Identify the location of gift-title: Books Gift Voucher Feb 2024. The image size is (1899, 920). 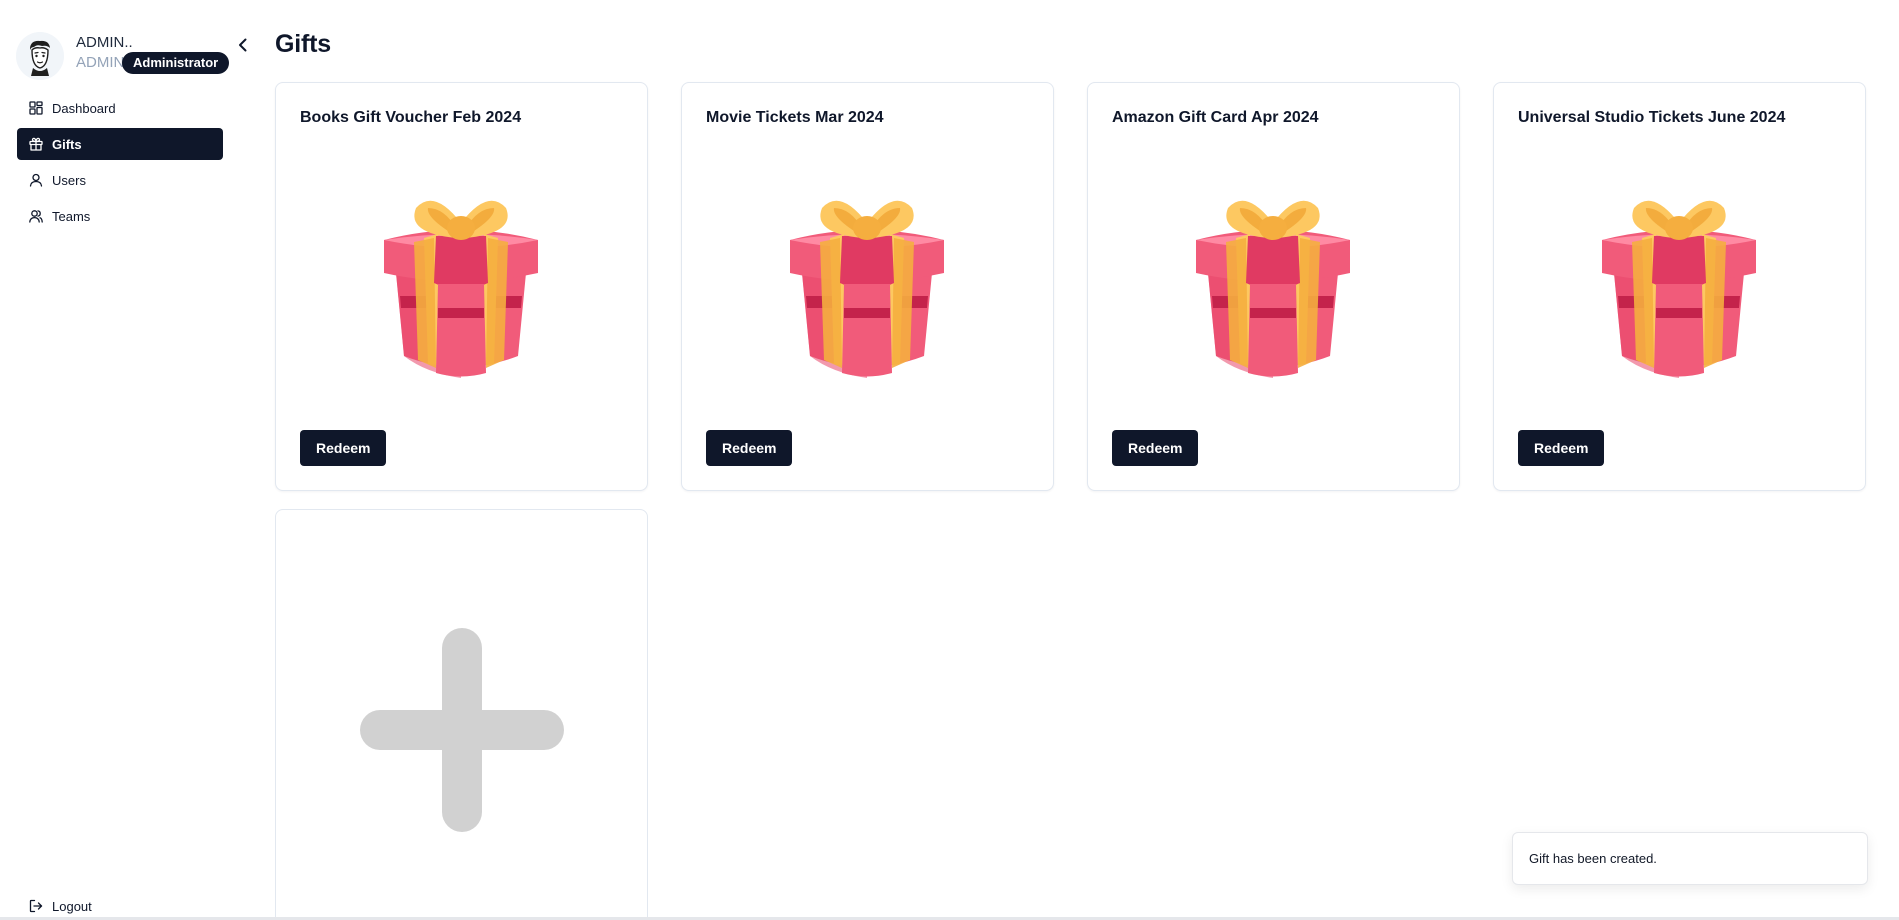
(411, 117).